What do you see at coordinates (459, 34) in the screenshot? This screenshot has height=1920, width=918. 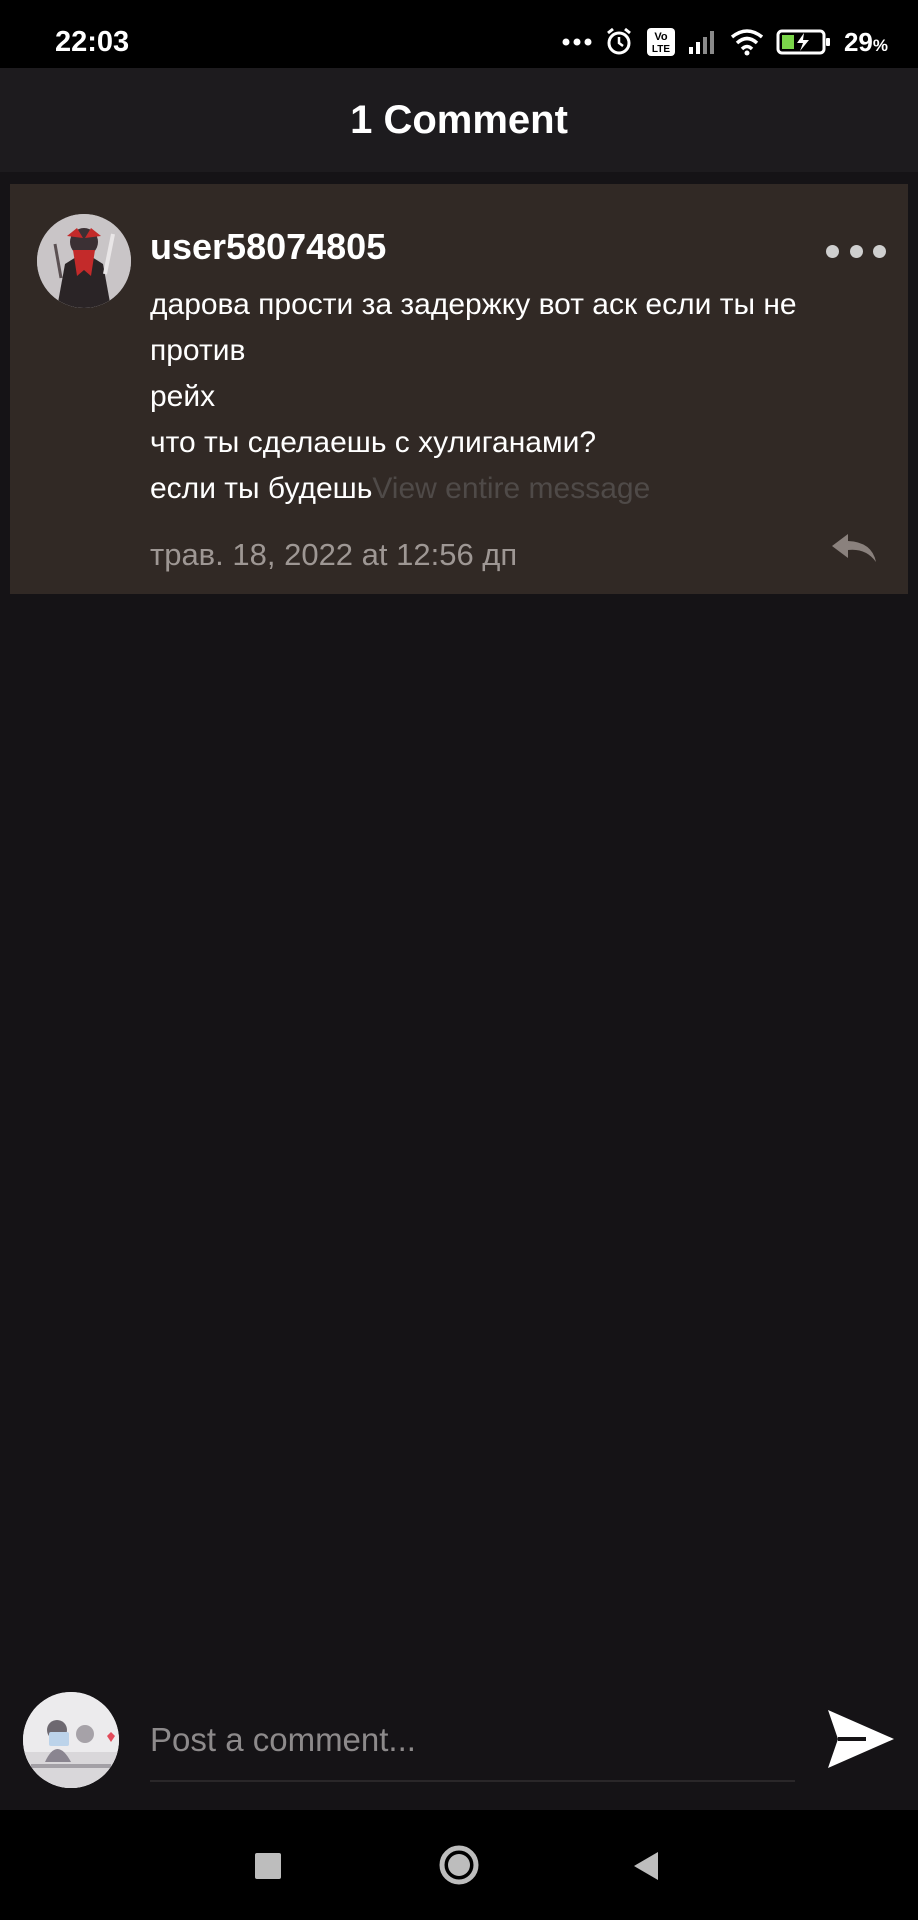 I see `status-bar: 22:03 Vo LTE 29%` at bounding box center [459, 34].